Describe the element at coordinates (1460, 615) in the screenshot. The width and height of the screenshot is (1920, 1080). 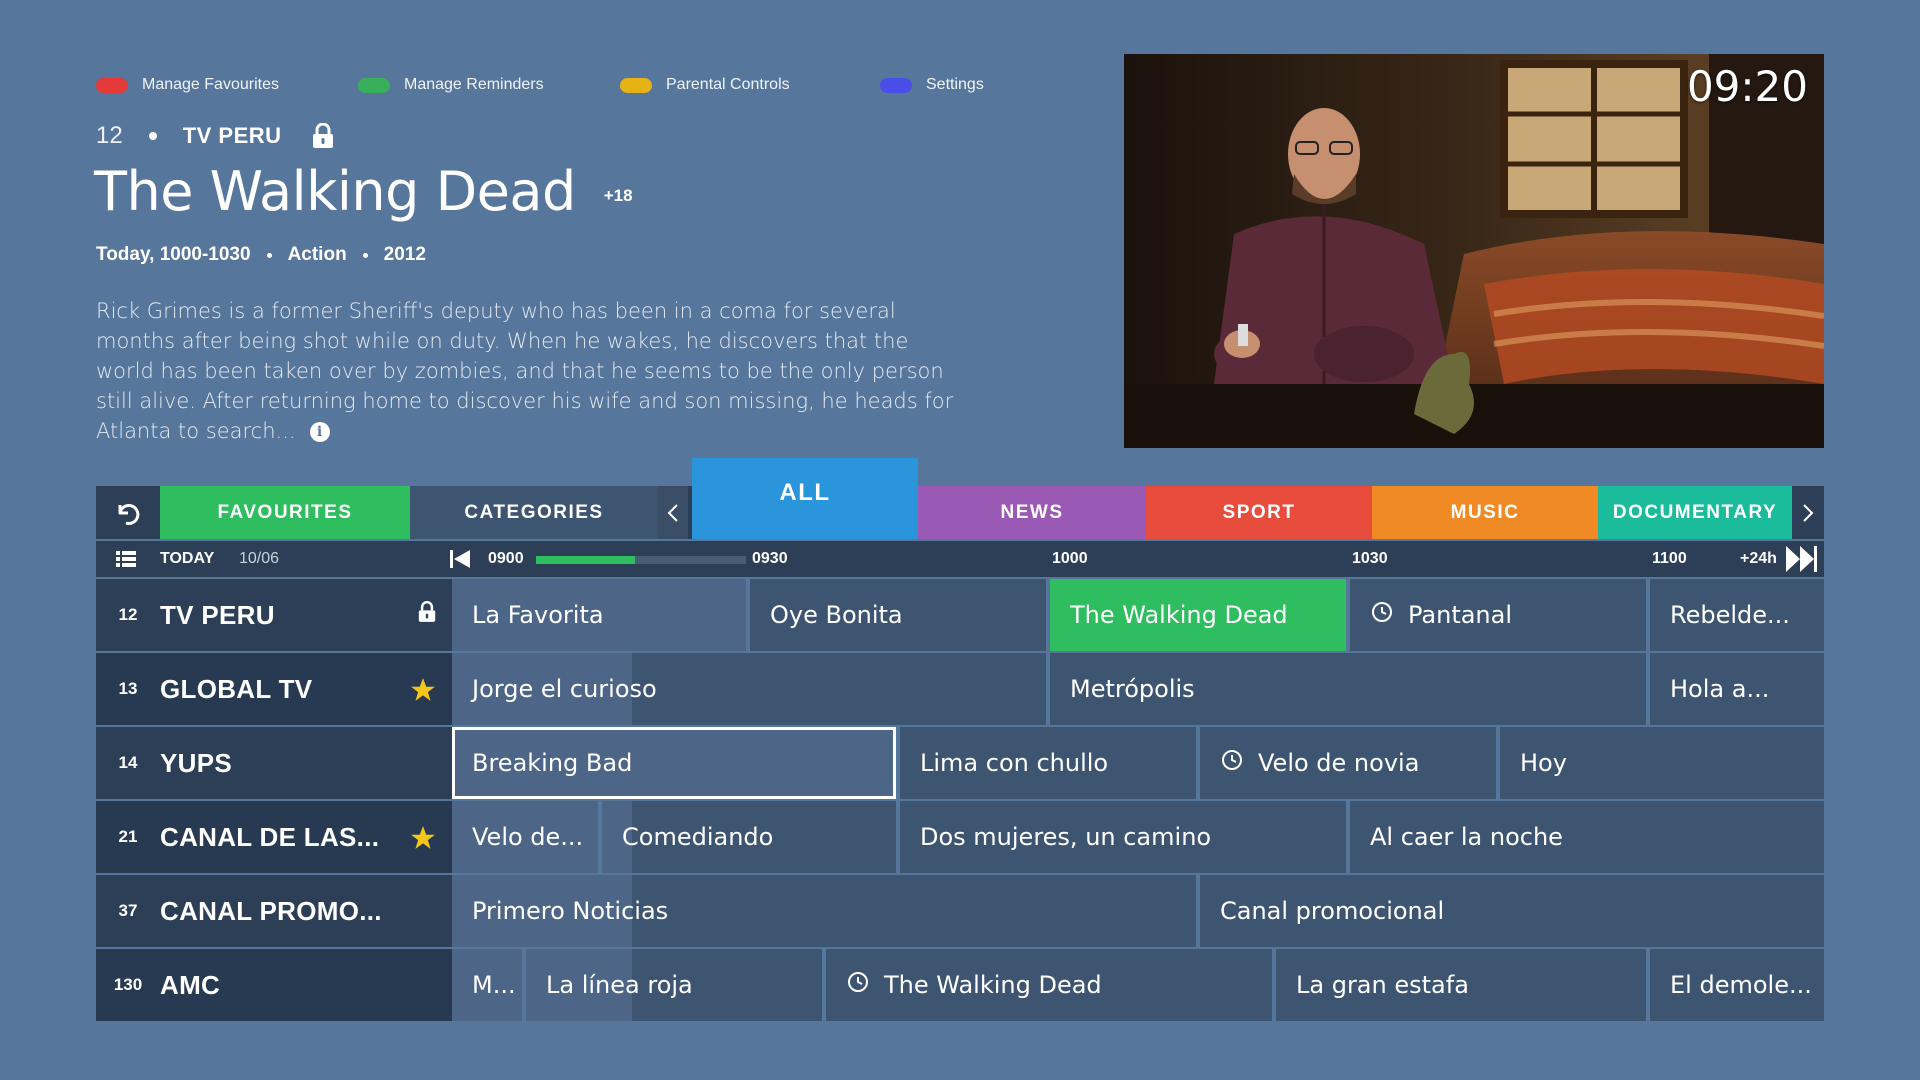
I see `program-title: Pantanal` at that location.